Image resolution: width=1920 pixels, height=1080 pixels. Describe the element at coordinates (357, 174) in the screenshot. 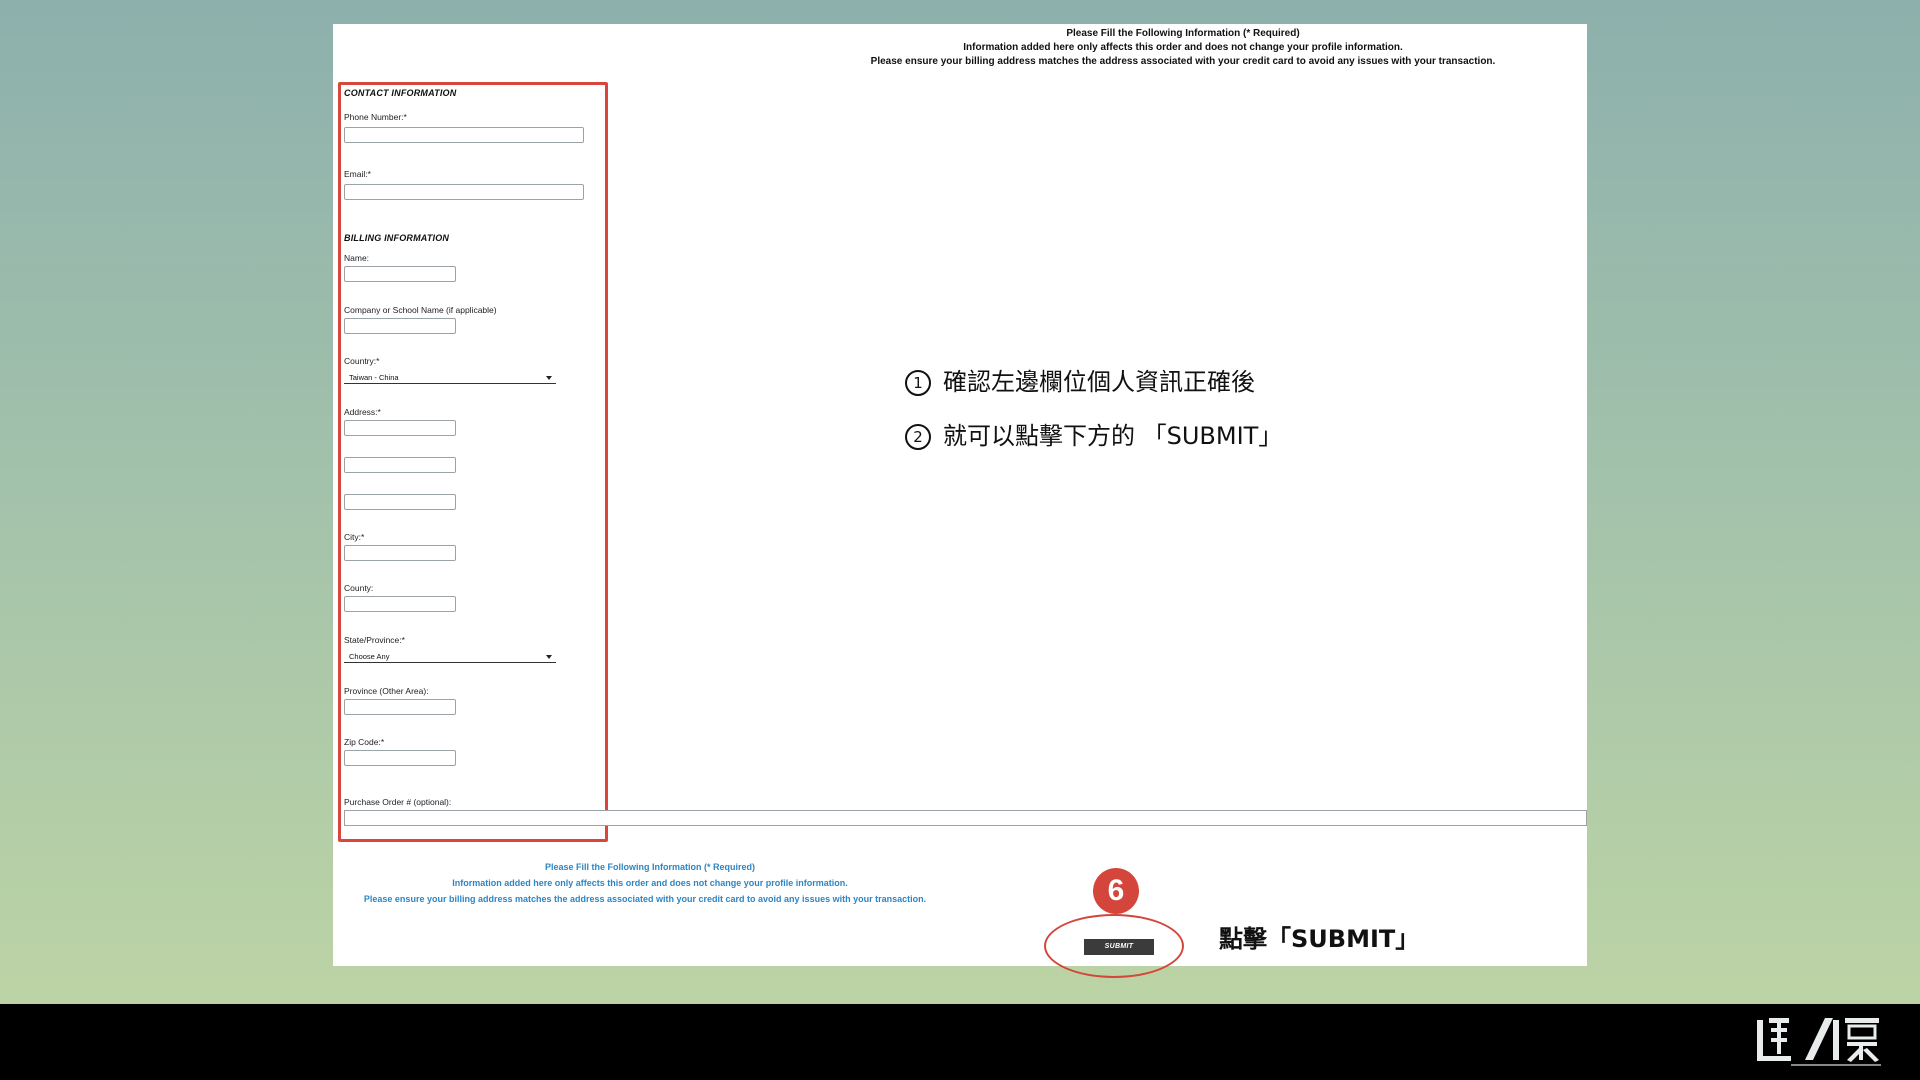

I see `email-label: Email:*` at that location.